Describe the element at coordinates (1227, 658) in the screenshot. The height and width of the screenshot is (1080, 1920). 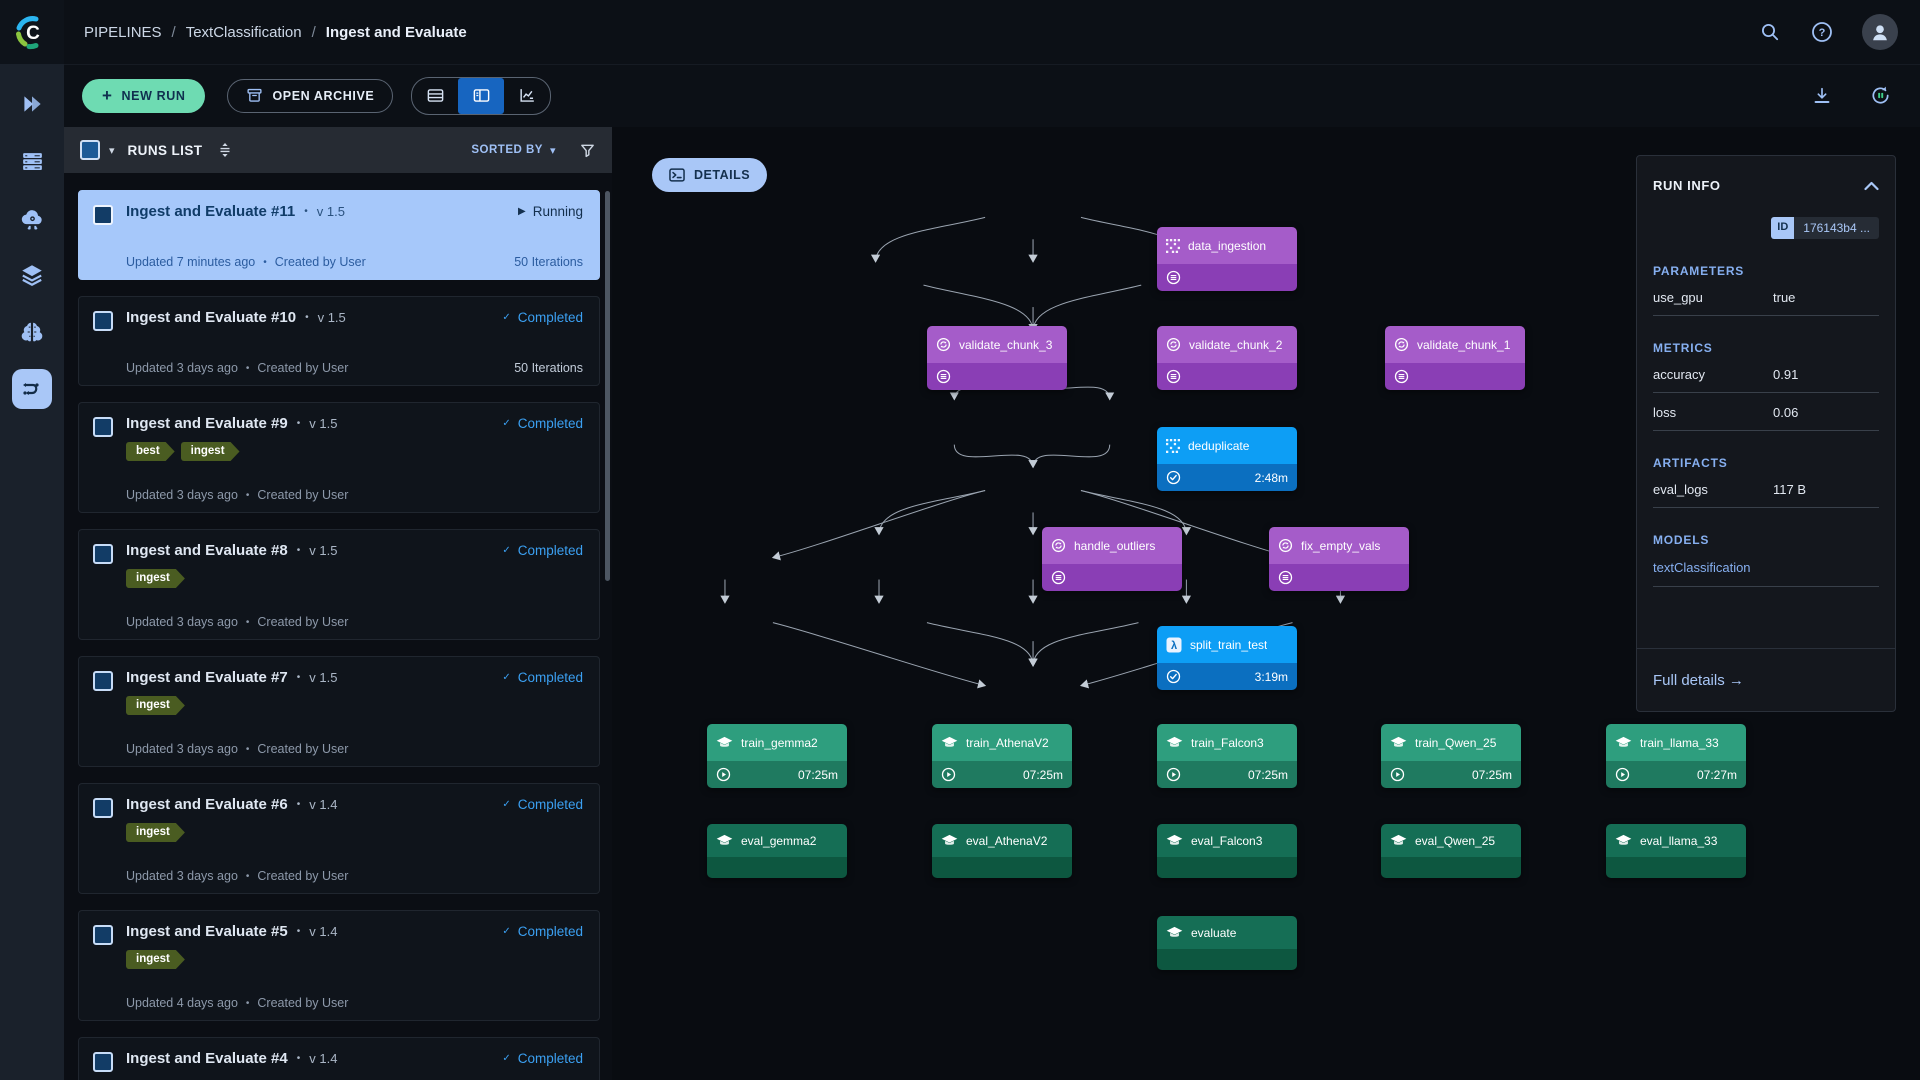
I see `pipeline-step-split_train_test: λ split_train_test 3:19m` at that location.